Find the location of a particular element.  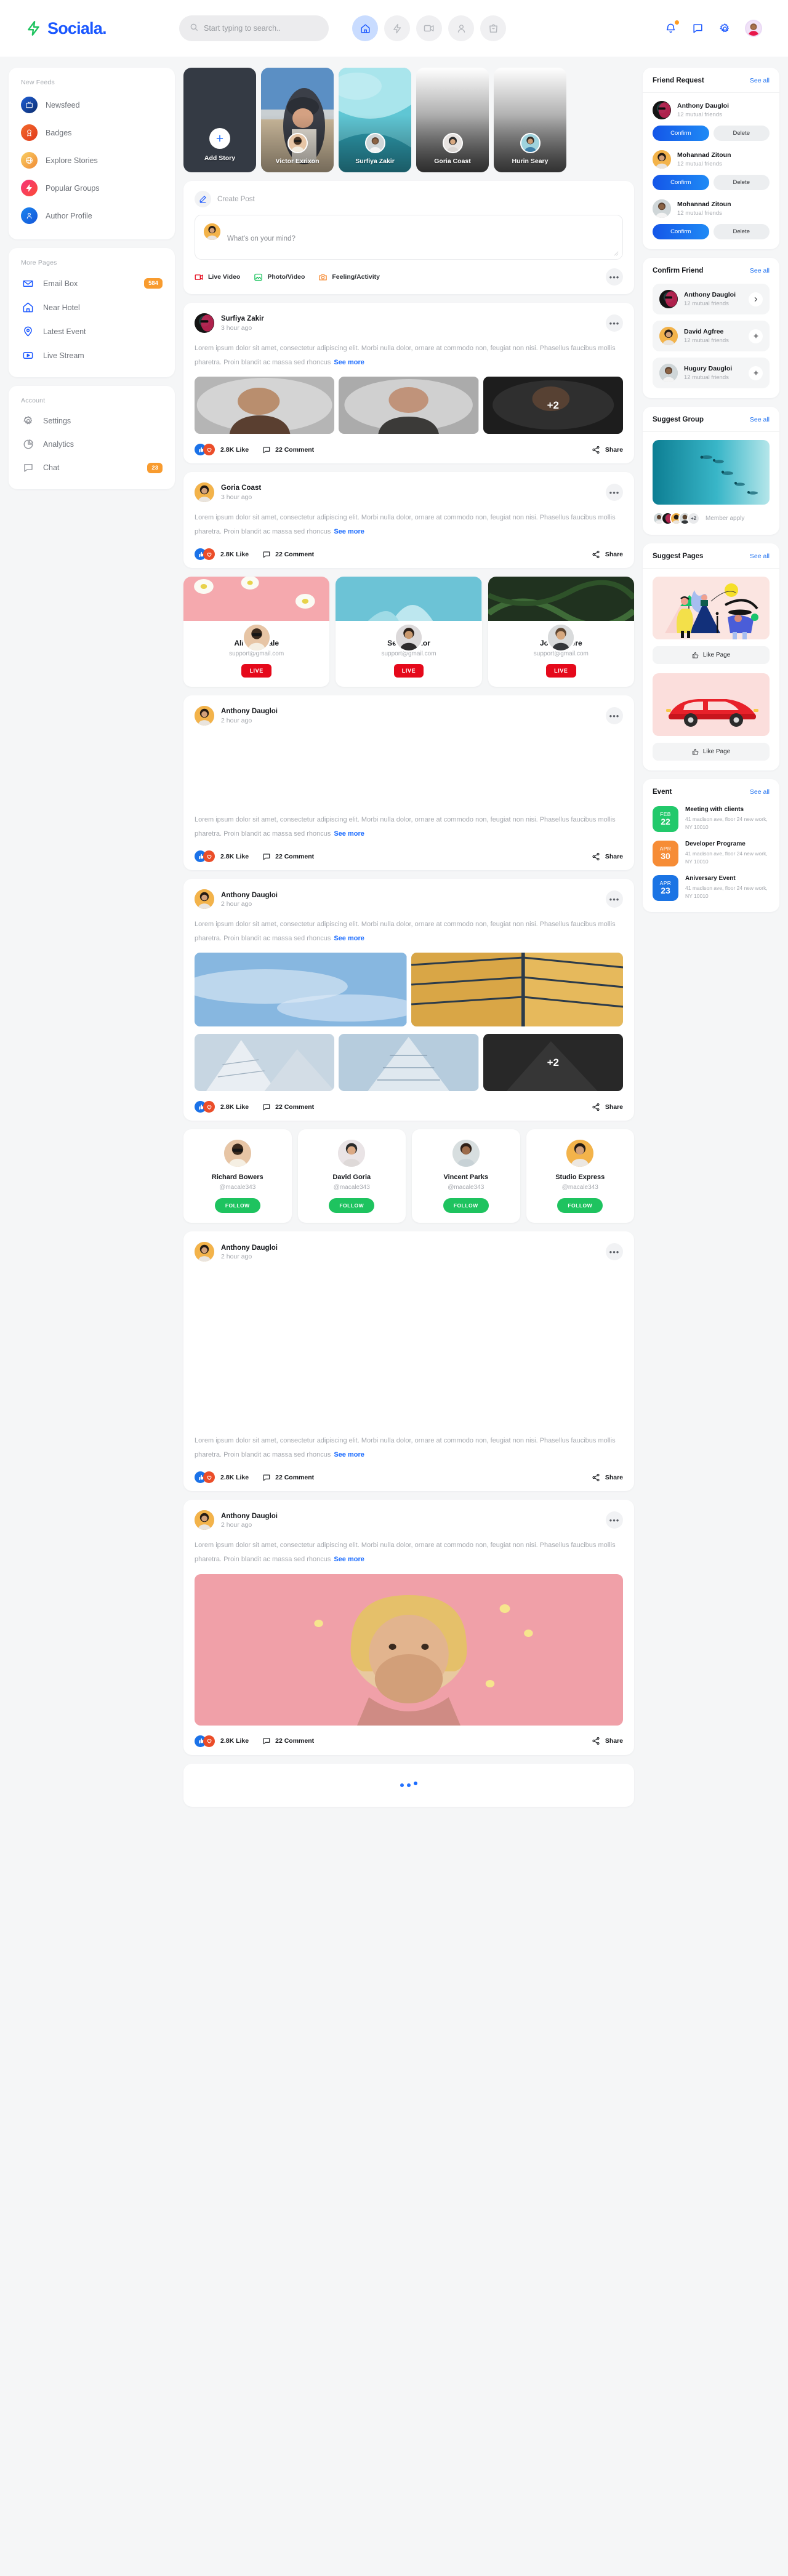

confirm-friend-item: Hugury Daugloi 12 mutual friends is located at coordinates (711, 373).